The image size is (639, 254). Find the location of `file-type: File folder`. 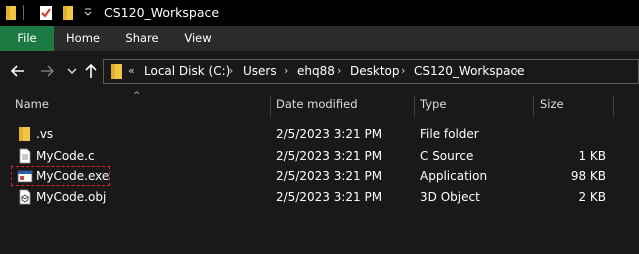

file-type: File folder is located at coordinates (449, 134).